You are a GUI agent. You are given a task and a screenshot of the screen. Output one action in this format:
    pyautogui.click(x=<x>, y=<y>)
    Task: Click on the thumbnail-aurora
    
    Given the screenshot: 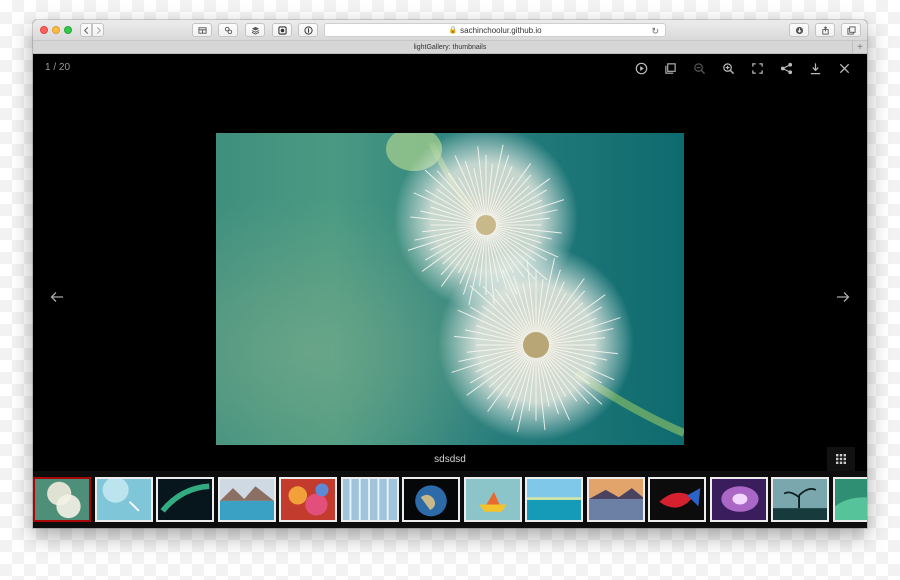 What is the action you would take?
    pyautogui.click(x=185, y=499)
    